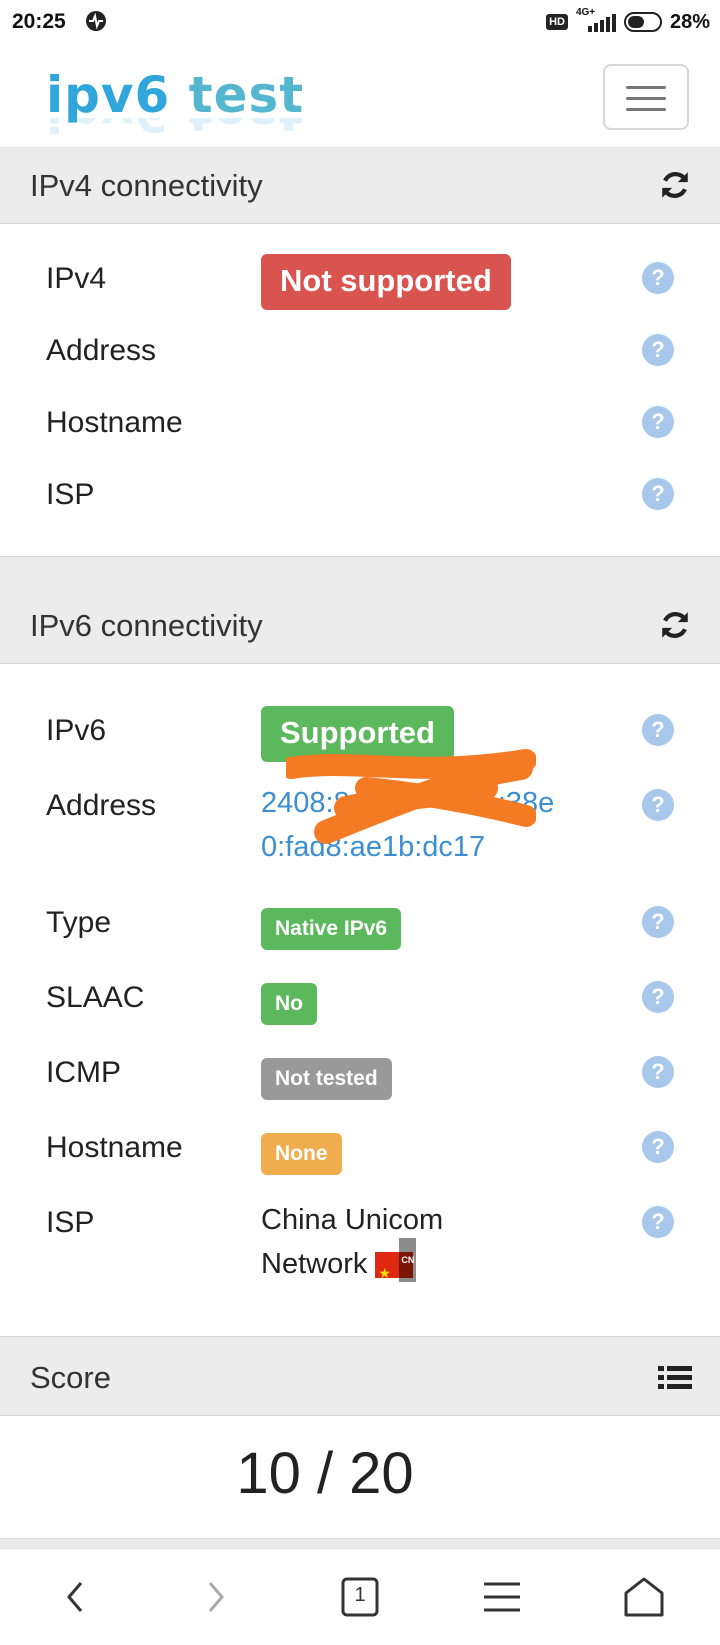 The width and height of the screenshot is (720, 1645). I want to click on back-icon, so click(75, 1597).